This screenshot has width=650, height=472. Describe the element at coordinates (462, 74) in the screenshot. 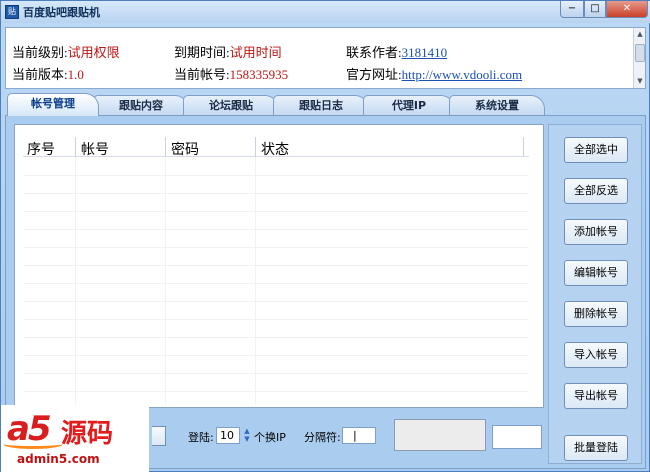

I see `website-link: http://www.vdooli.com` at that location.